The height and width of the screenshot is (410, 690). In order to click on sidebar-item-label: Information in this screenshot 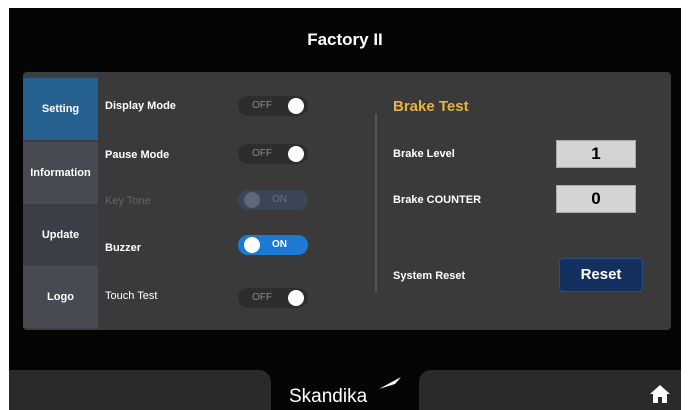, I will do `click(60, 173)`.